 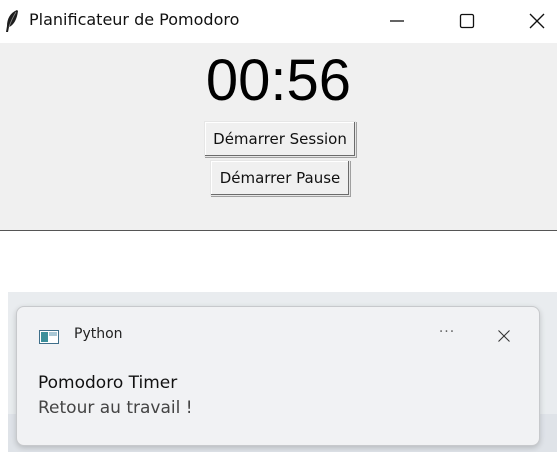 I want to click on start-pause-button: Démarrer Pause, so click(x=280, y=178).